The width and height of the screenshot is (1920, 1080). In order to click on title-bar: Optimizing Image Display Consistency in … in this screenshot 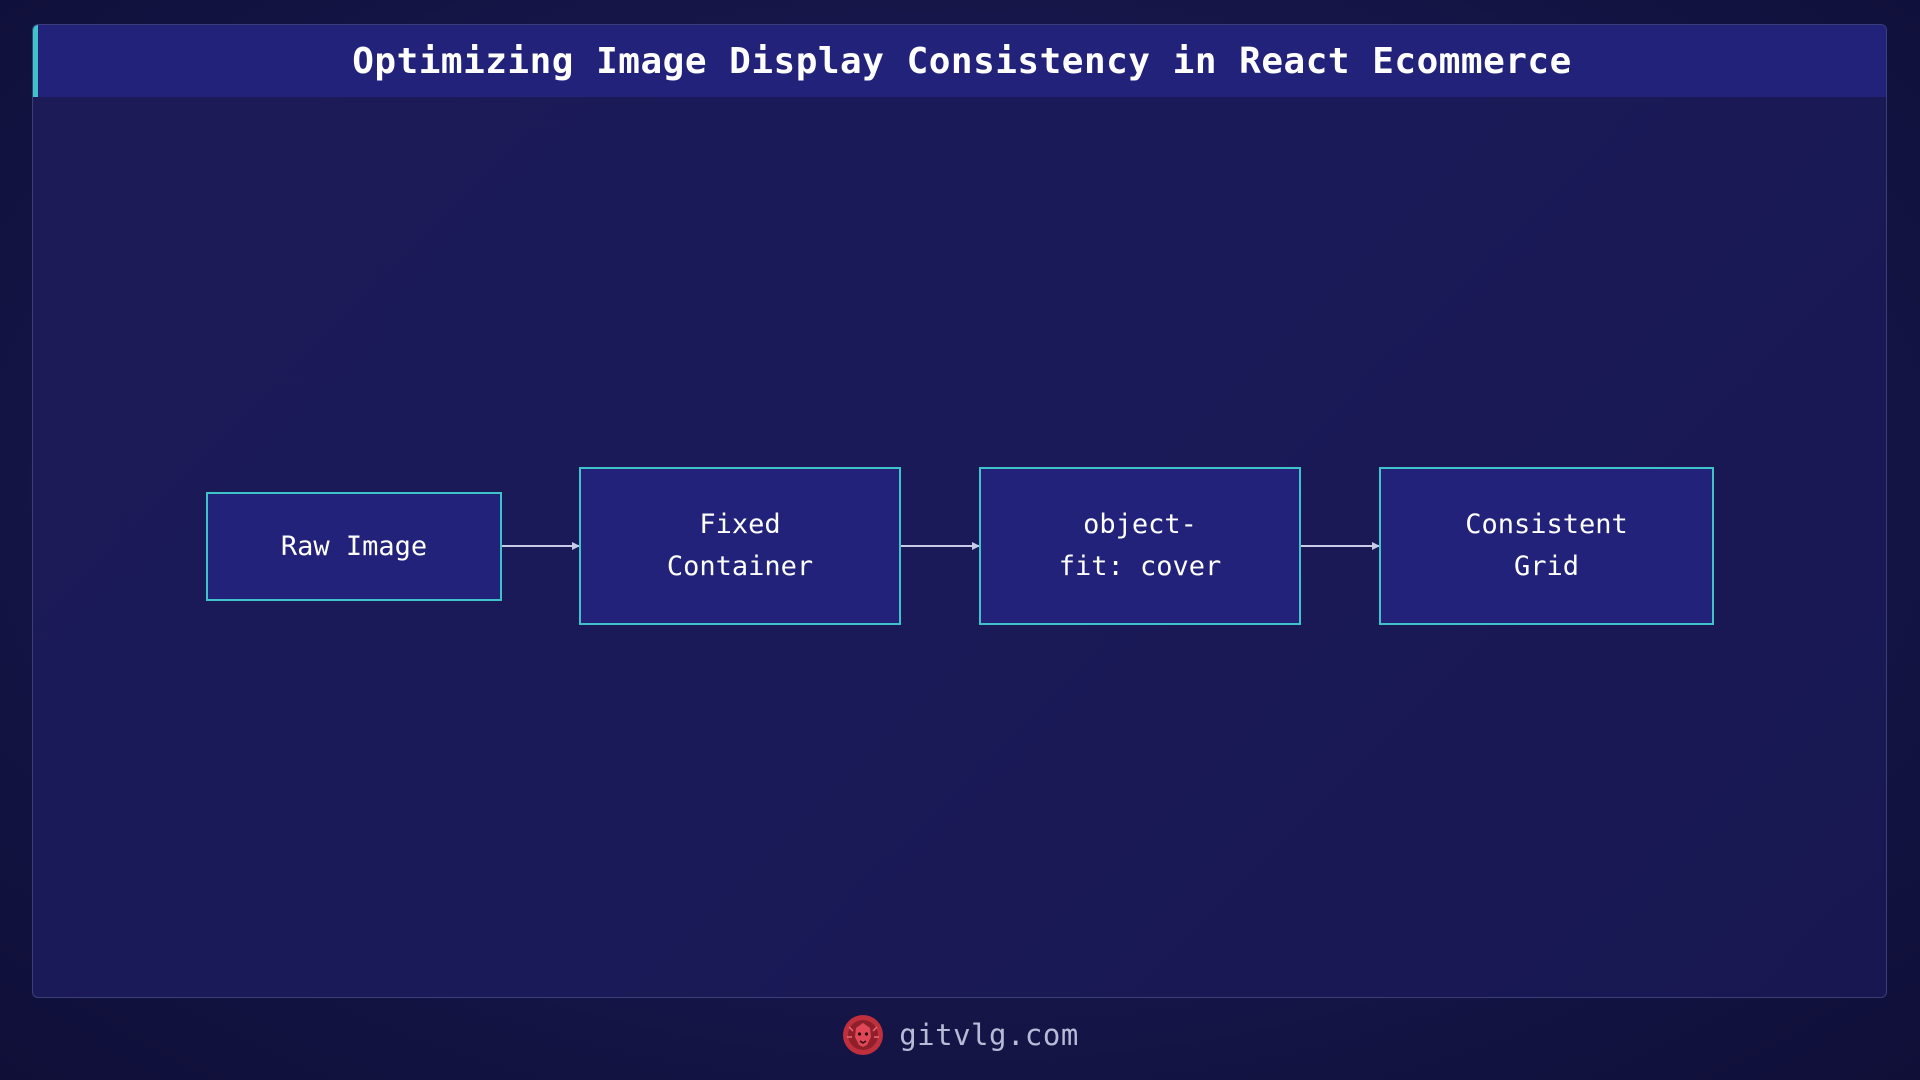, I will do `click(959, 61)`.